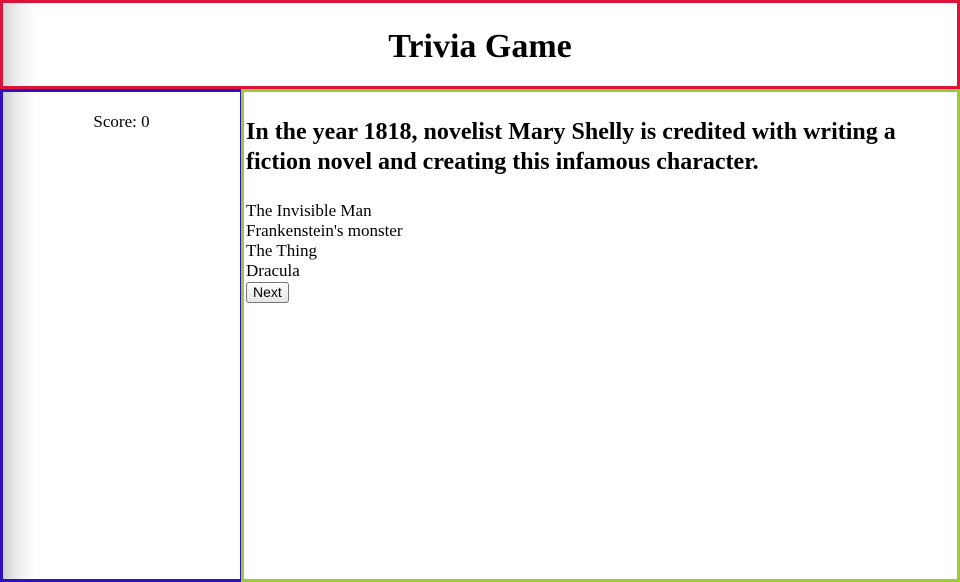  Describe the element at coordinates (601, 251) in the screenshot. I see `answer-option: The Thing` at that location.